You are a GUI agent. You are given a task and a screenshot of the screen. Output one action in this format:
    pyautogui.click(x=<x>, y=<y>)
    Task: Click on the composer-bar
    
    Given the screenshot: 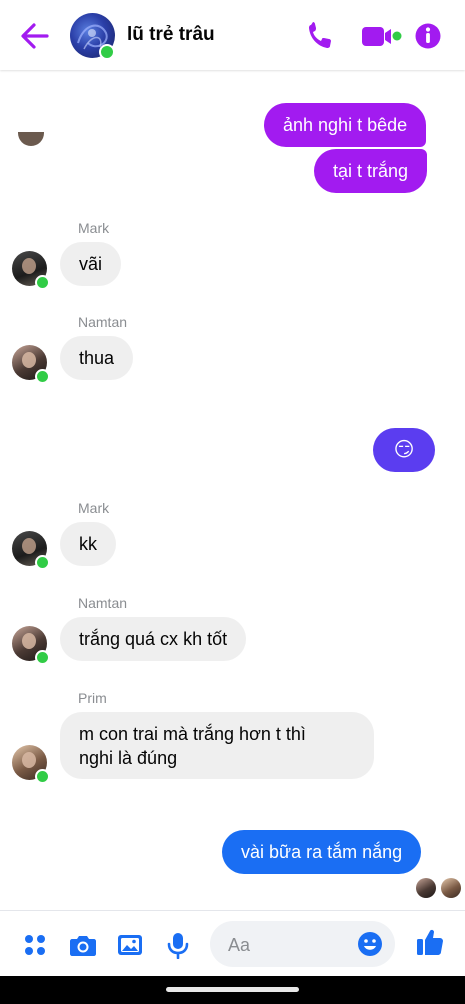 What is the action you would take?
    pyautogui.click(x=232, y=943)
    